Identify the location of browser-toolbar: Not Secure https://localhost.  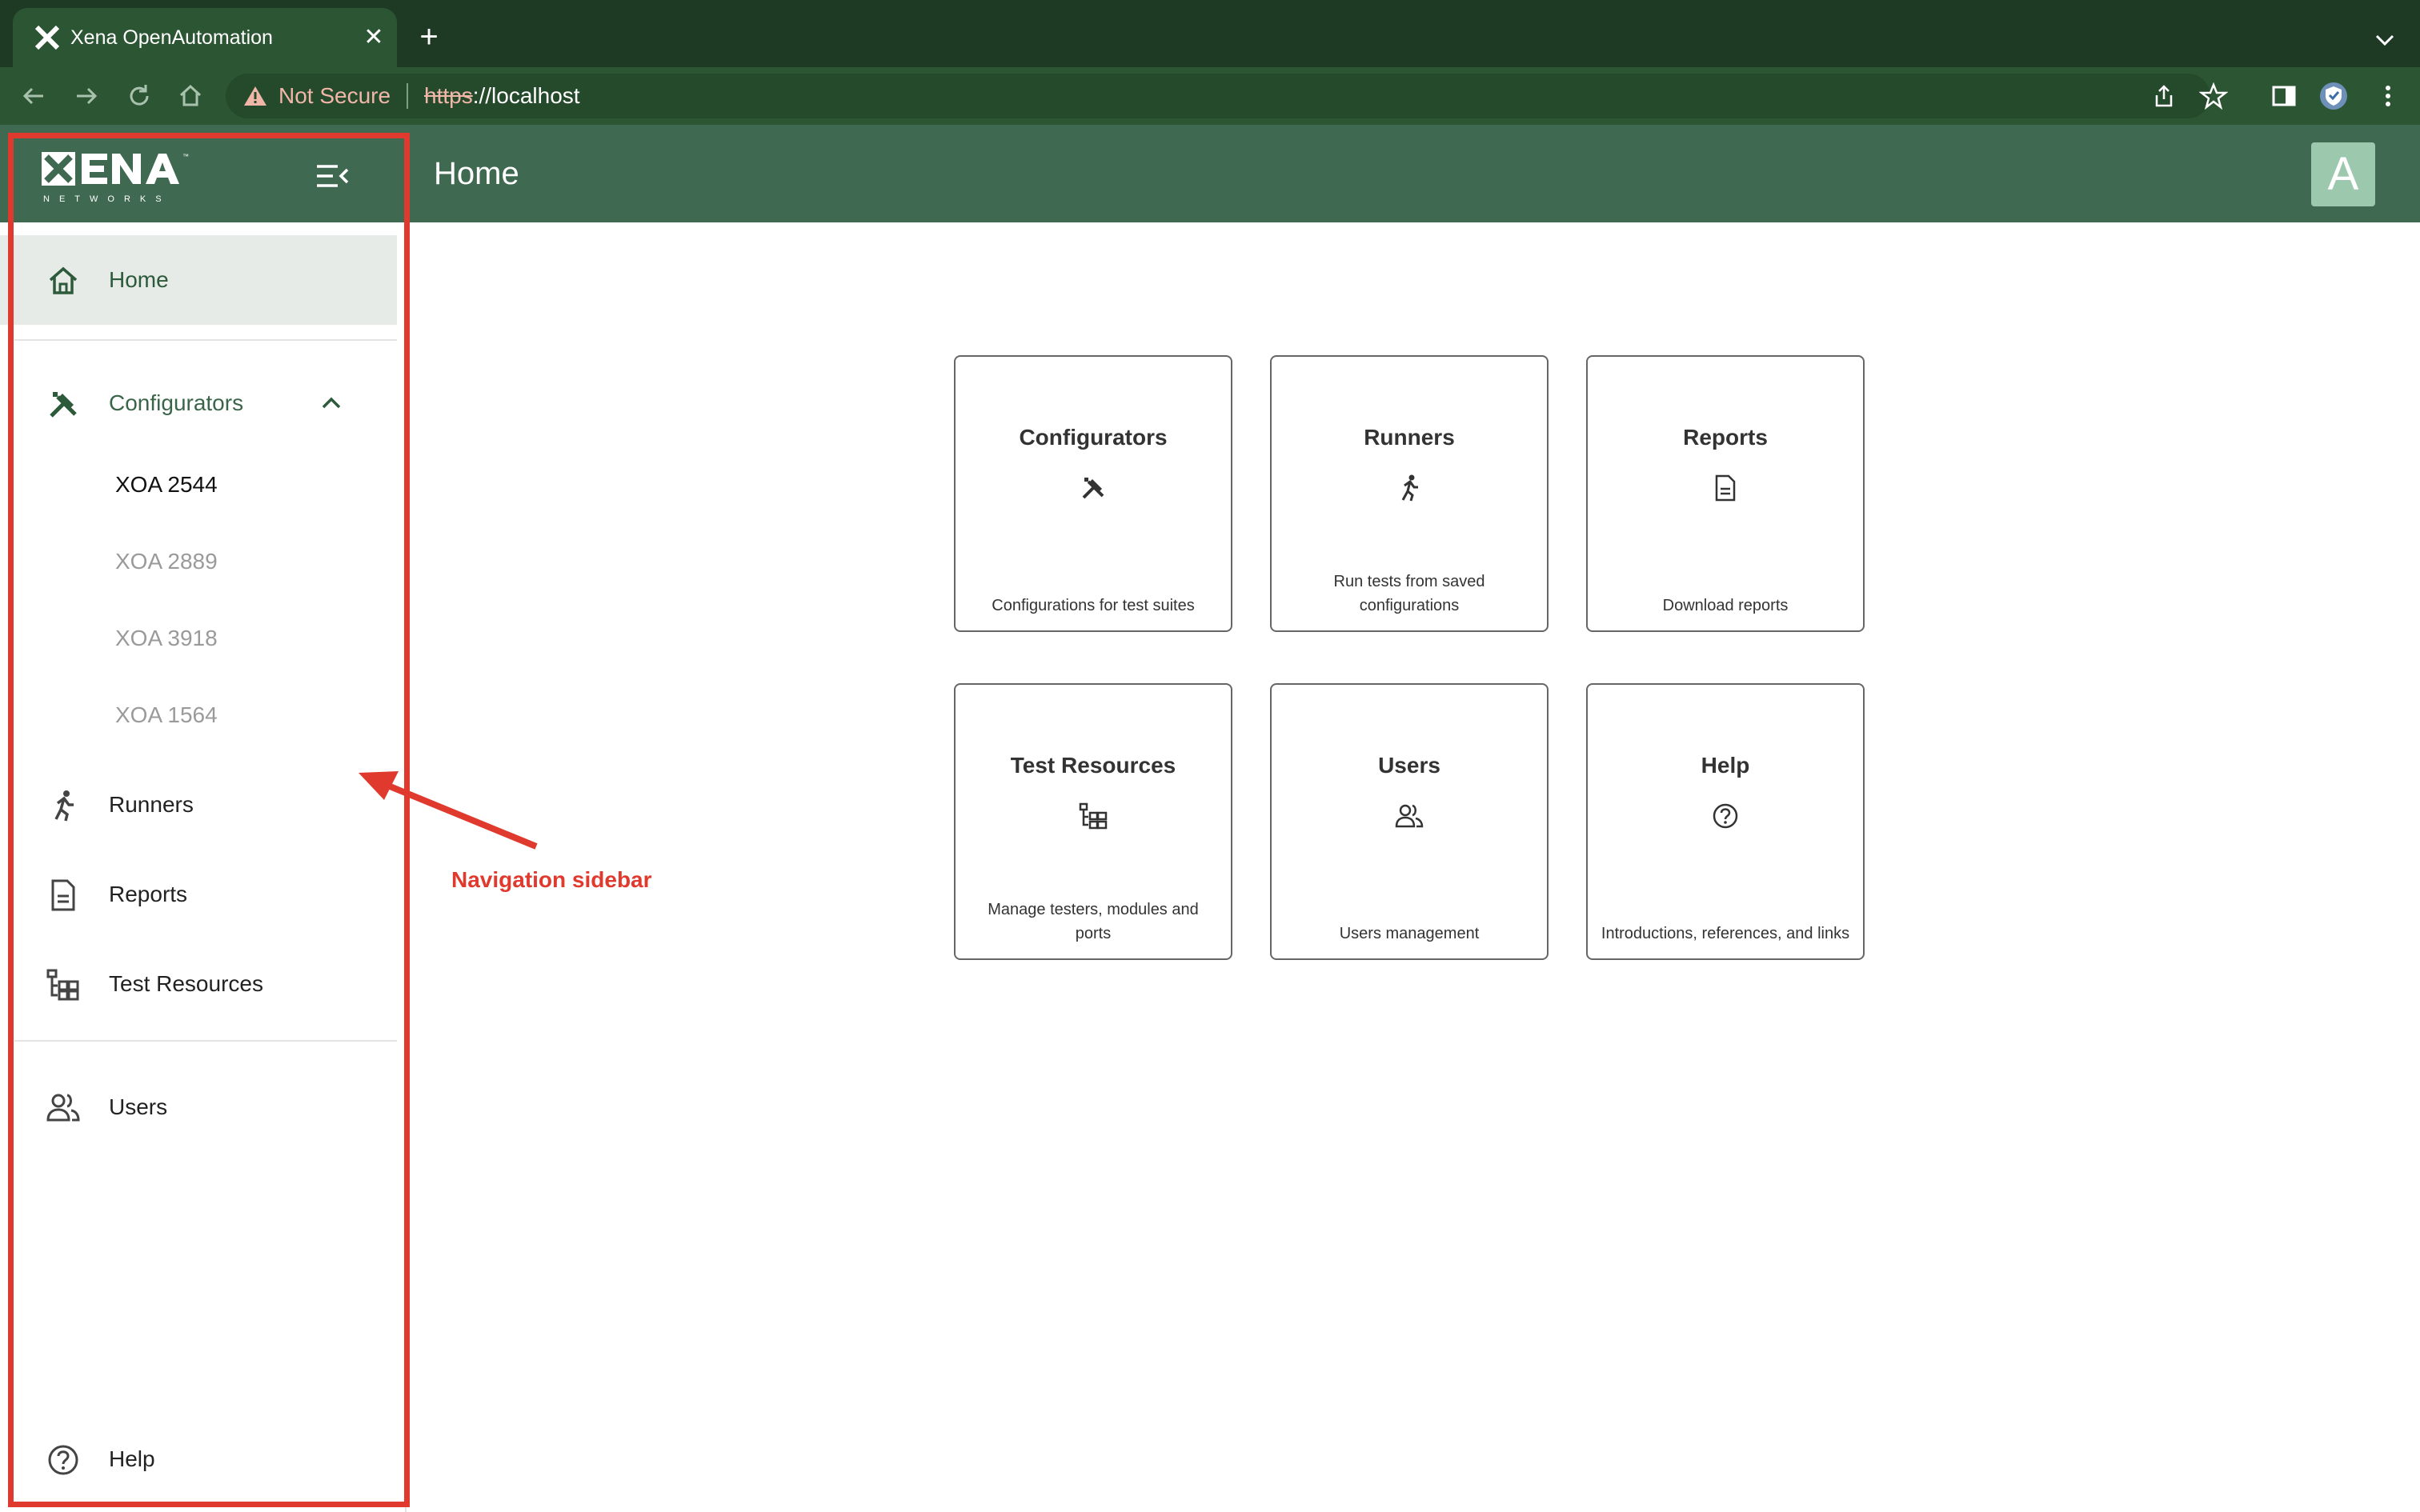
(1210, 96).